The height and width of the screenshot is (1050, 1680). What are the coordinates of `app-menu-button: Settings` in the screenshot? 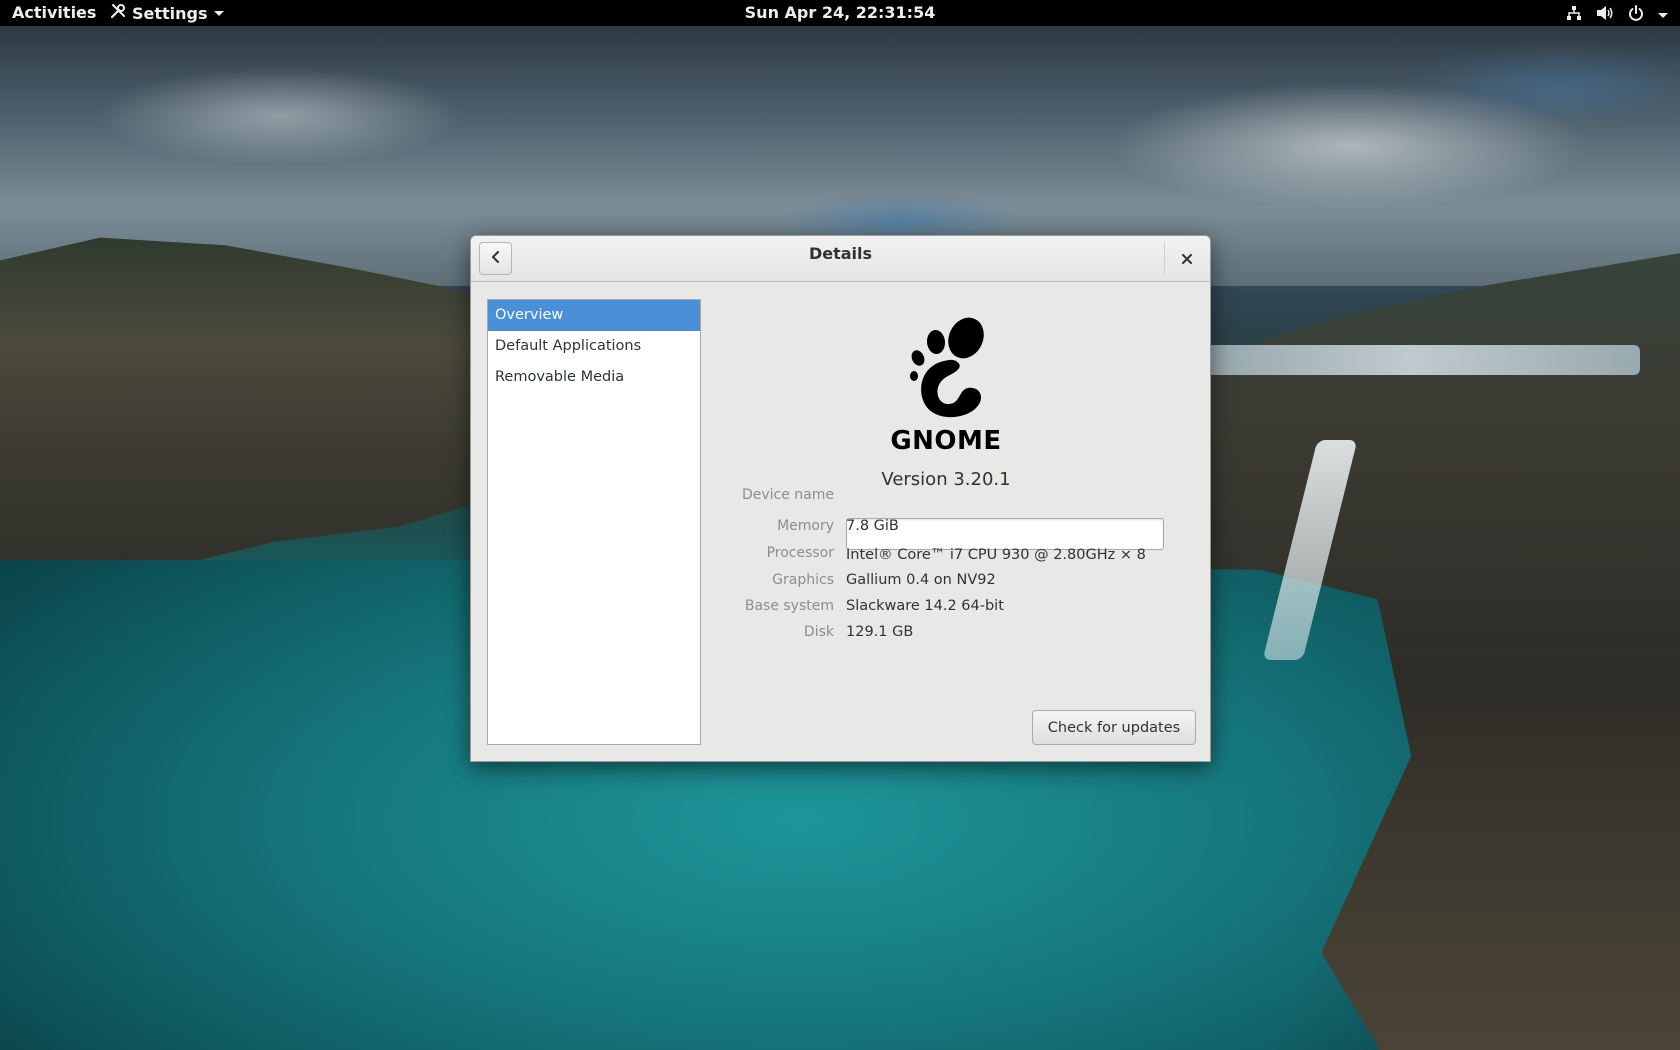 It's located at (167, 13).